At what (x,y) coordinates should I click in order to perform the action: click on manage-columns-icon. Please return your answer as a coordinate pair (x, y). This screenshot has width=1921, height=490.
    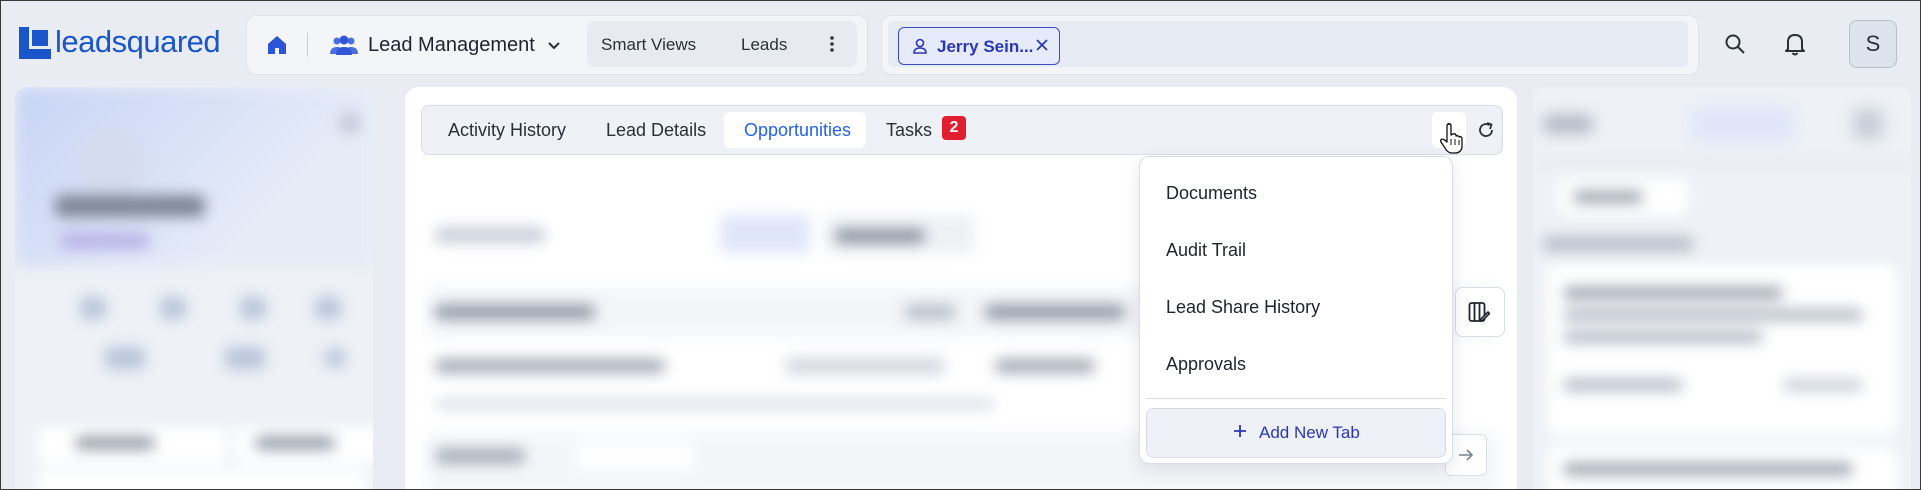
    Looking at the image, I should click on (1479, 312).